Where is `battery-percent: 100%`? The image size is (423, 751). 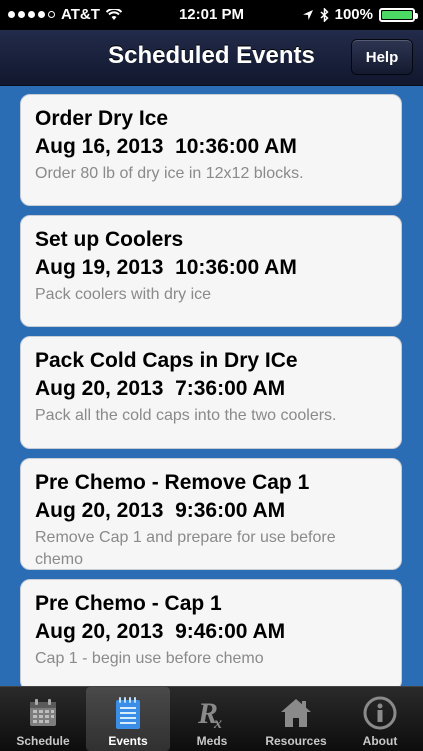 battery-percent: 100% is located at coordinates (353, 14).